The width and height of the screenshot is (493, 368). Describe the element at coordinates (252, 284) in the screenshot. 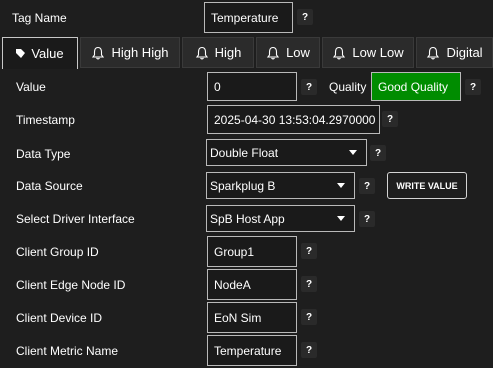

I see `client-edge-node-id-input: NodeA` at that location.